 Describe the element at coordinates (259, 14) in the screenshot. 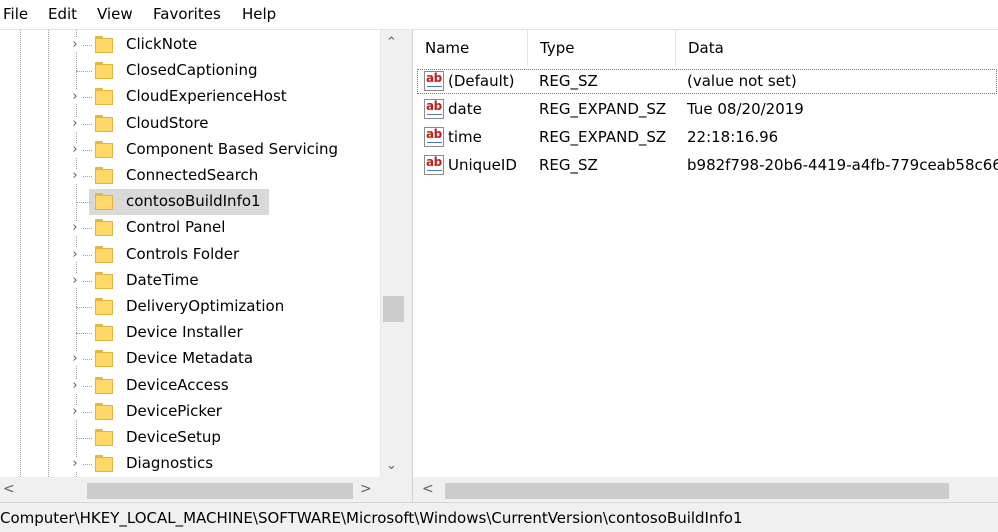

I see `menu-help: Help` at that location.